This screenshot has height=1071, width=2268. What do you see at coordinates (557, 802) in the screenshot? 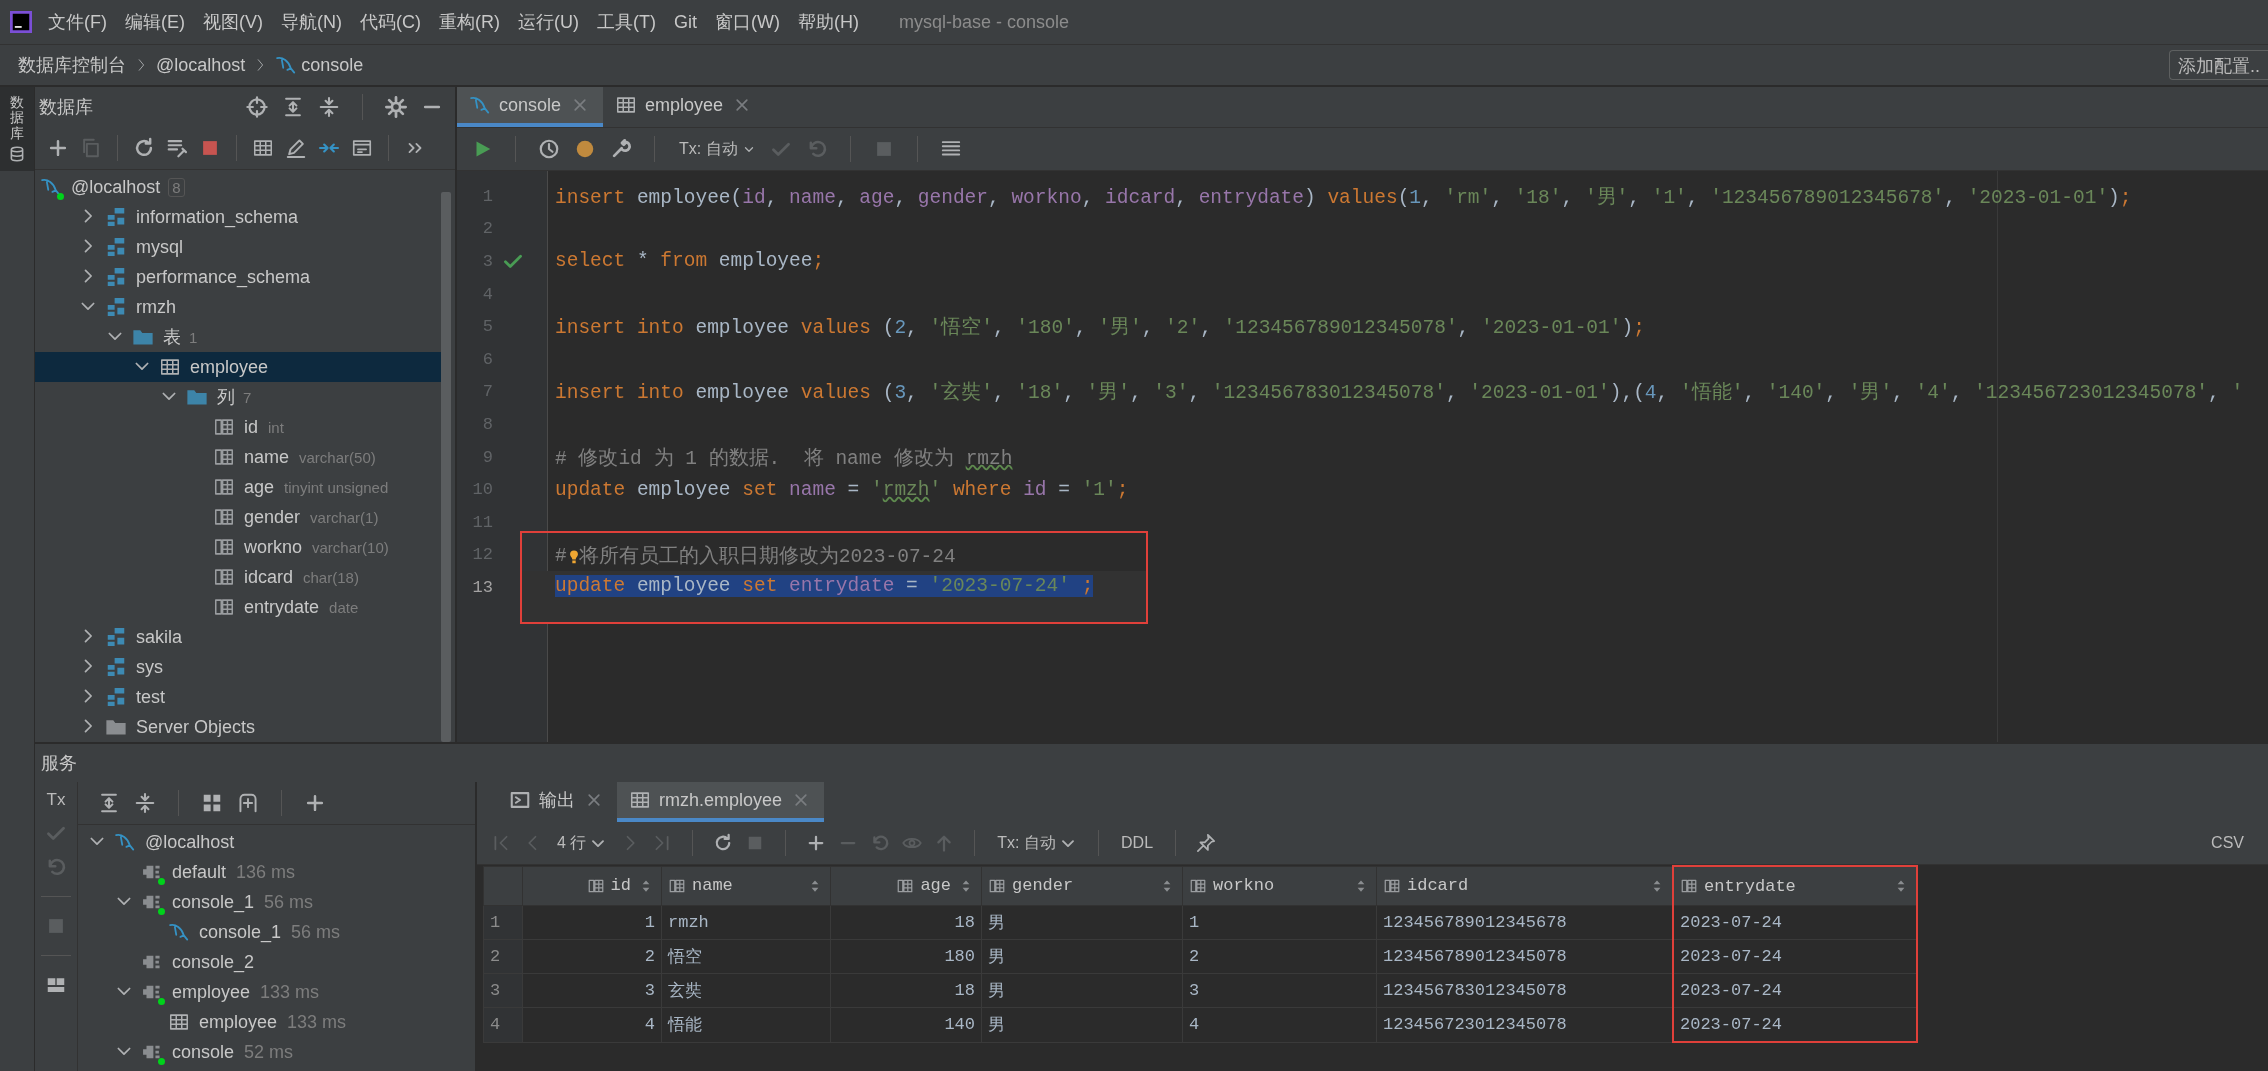
I see `result-tab: 输出` at bounding box center [557, 802].